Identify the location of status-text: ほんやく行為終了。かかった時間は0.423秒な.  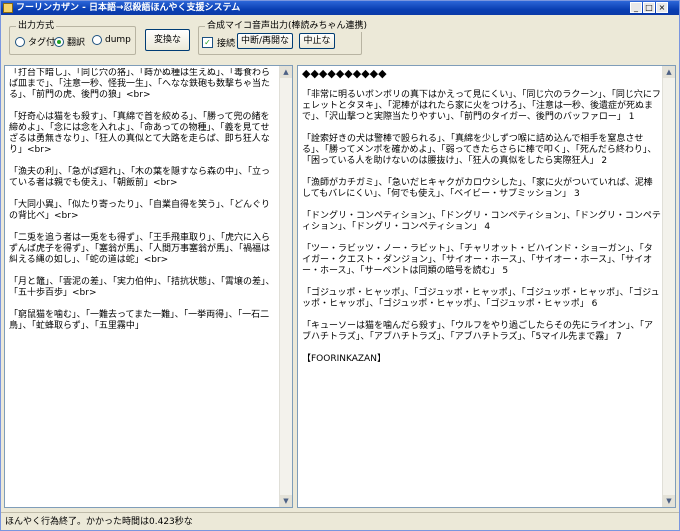
(99, 522).